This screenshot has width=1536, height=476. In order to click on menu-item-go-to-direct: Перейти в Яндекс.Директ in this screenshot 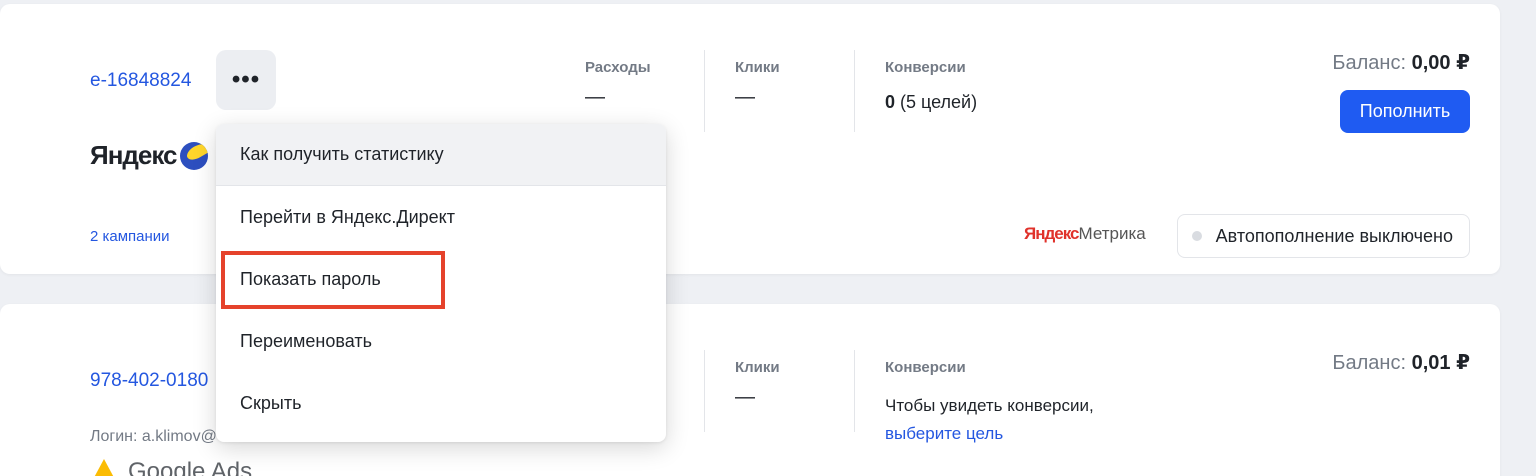, I will do `click(441, 217)`.